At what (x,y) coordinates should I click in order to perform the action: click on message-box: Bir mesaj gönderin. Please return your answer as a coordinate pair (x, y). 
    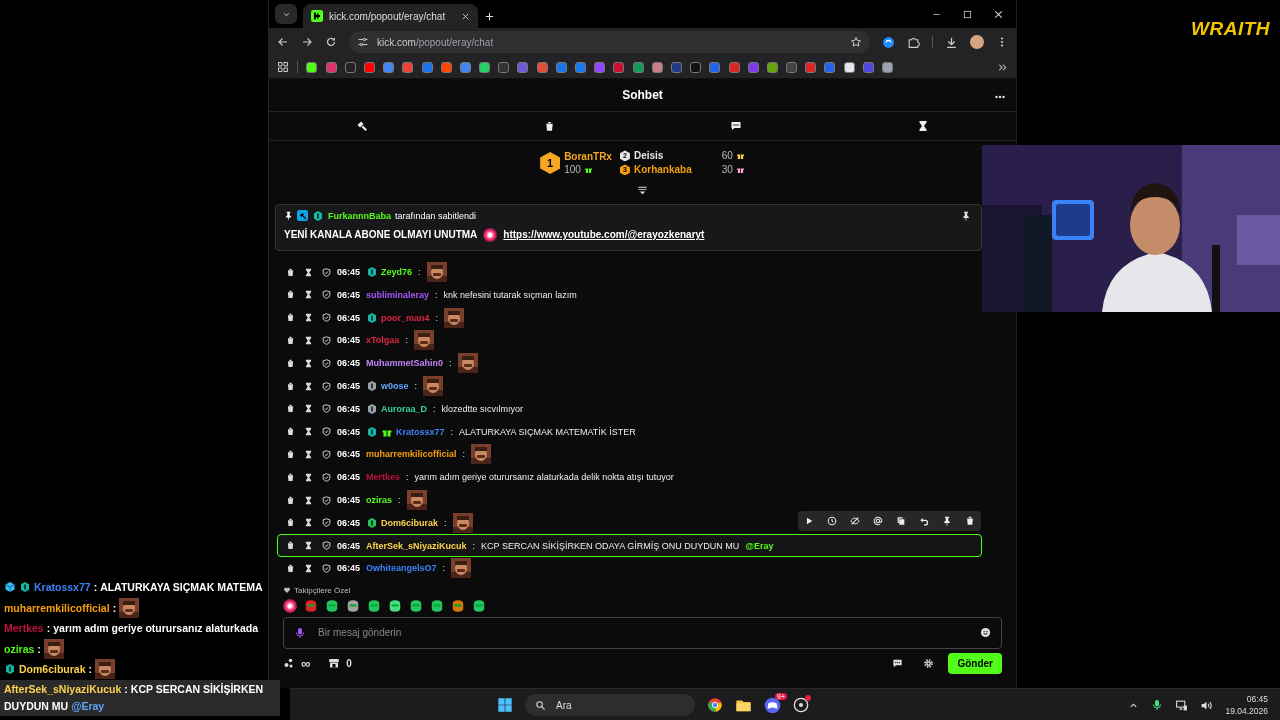
    Looking at the image, I should click on (642, 632).